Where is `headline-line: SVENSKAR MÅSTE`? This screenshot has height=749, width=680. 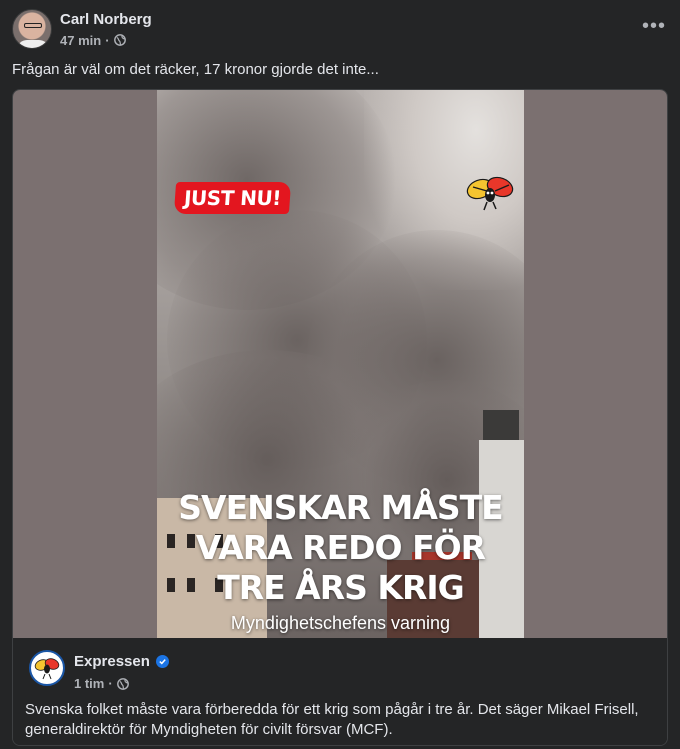 headline-line: SVENSKAR MÅSTE is located at coordinates (340, 507).